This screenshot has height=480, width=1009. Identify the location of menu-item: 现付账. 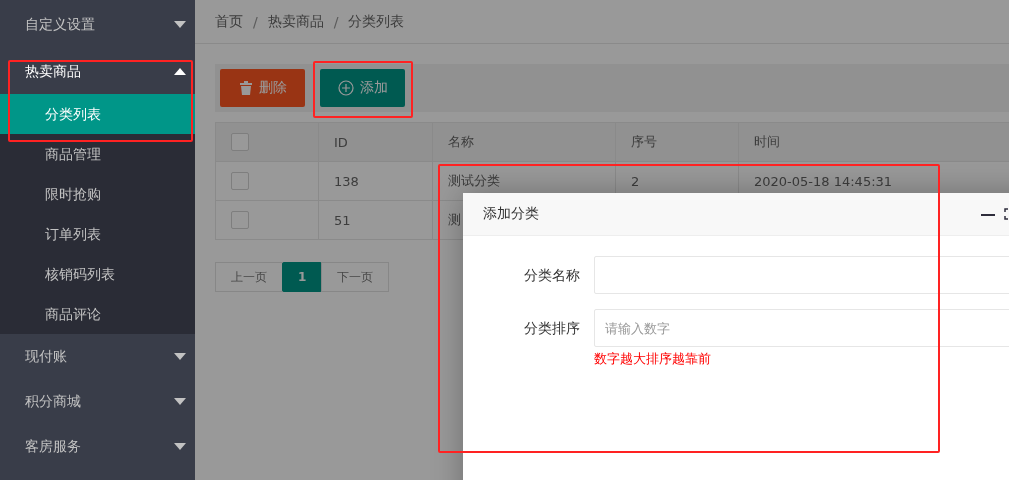
(97, 356).